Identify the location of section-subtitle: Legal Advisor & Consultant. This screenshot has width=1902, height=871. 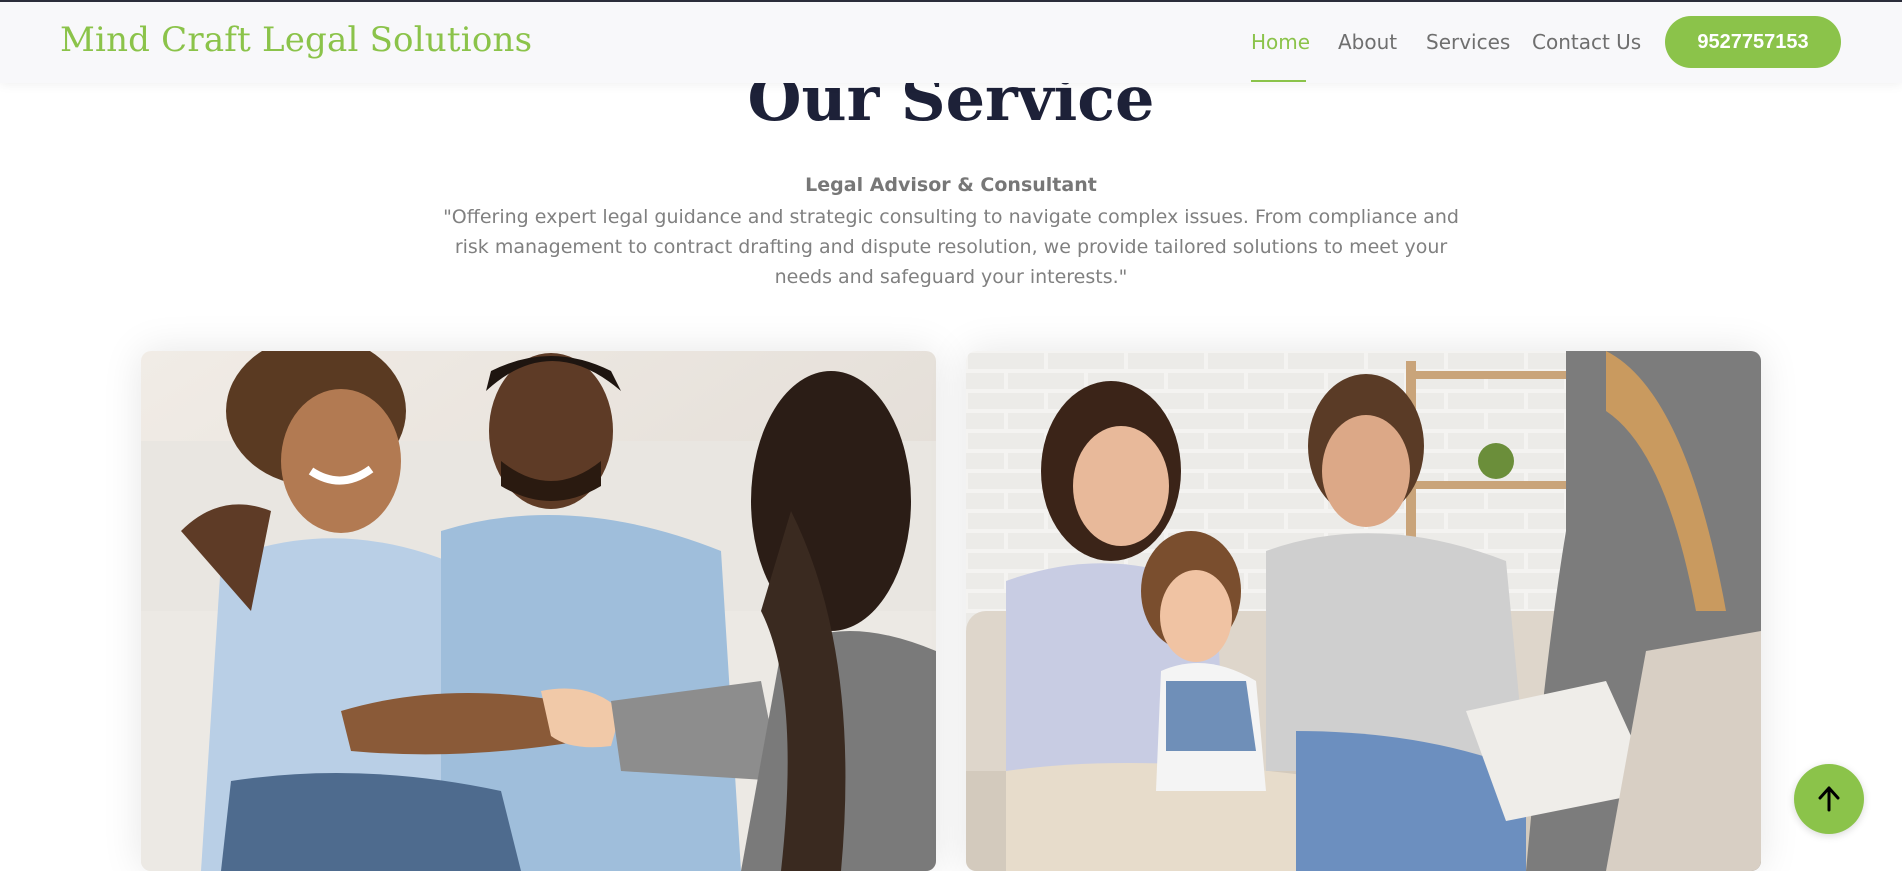
(951, 185).